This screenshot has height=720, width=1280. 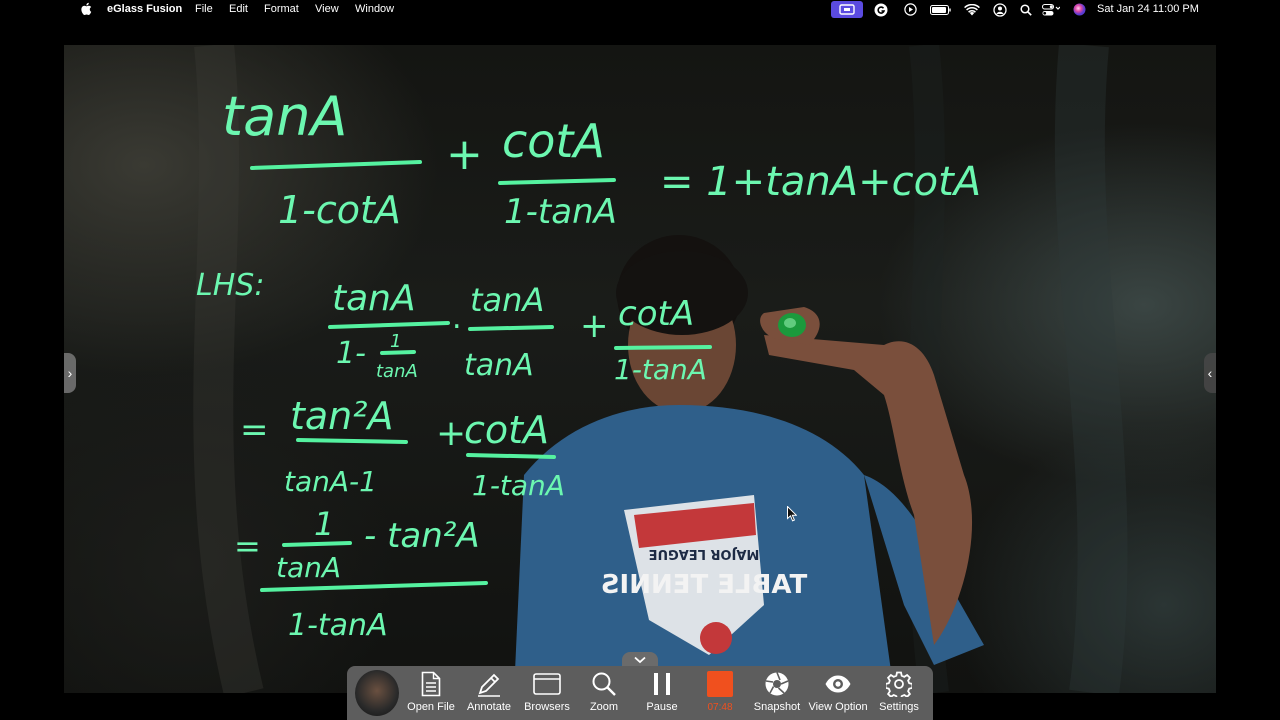 What do you see at coordinates (422, 536) in the screenshot?
I see `ink-l4-rest: - tan²A` at bounding box center [422, 536].